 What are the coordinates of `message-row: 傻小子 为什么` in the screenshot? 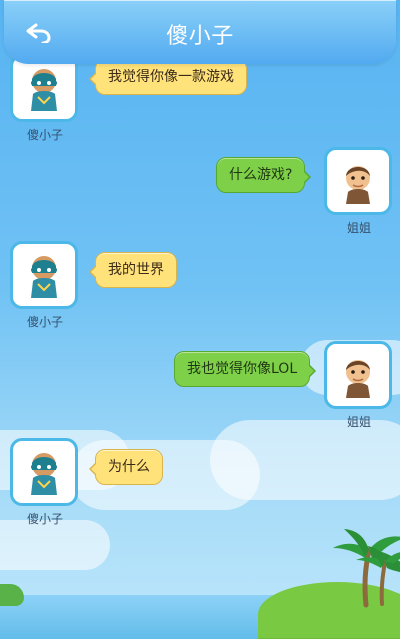 It's located at (200, 482).